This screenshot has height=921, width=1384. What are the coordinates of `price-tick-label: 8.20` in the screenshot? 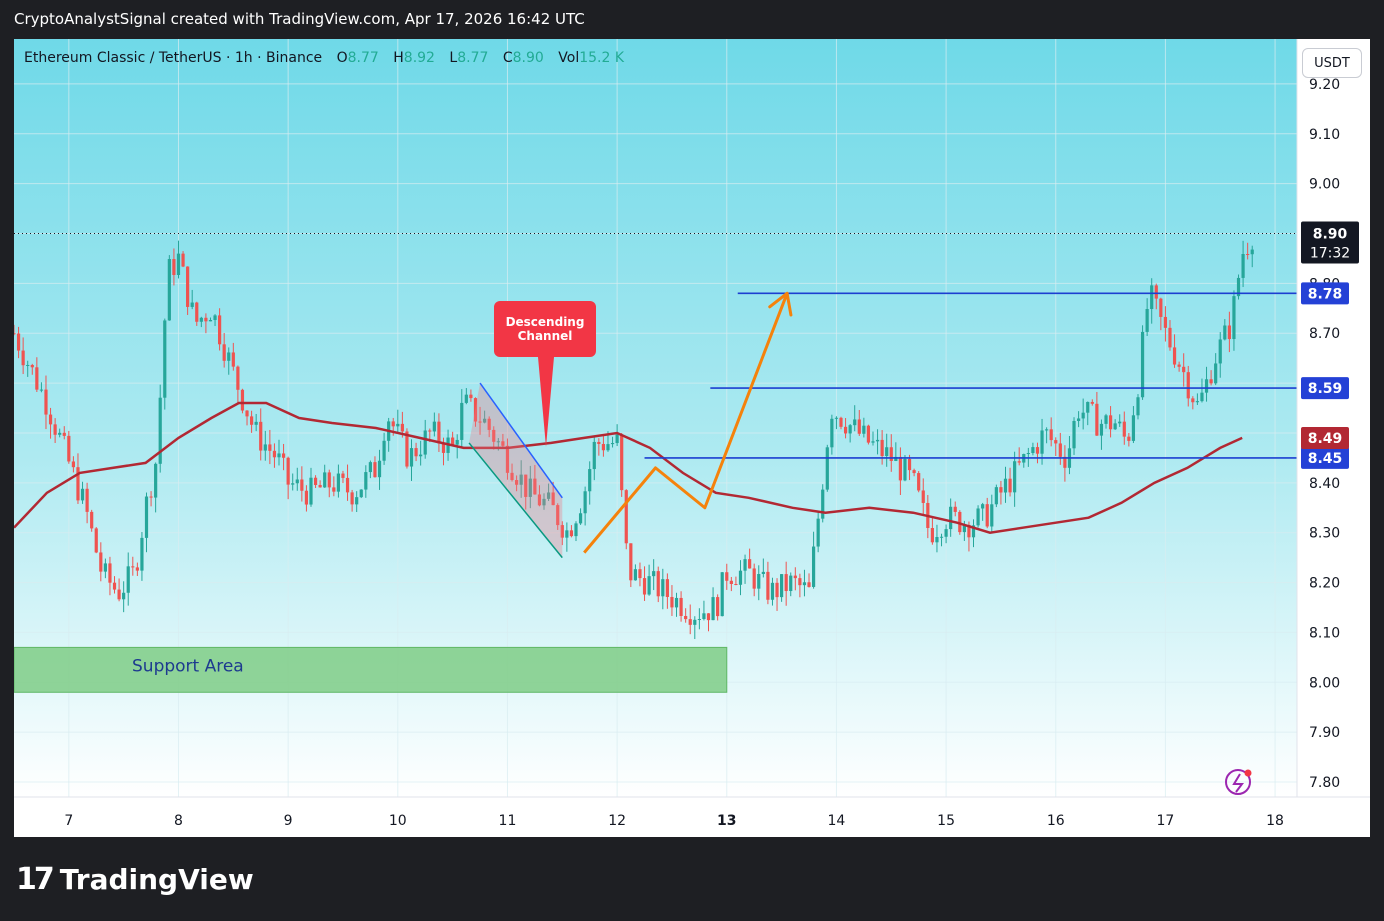 It's located at (1324, 584).